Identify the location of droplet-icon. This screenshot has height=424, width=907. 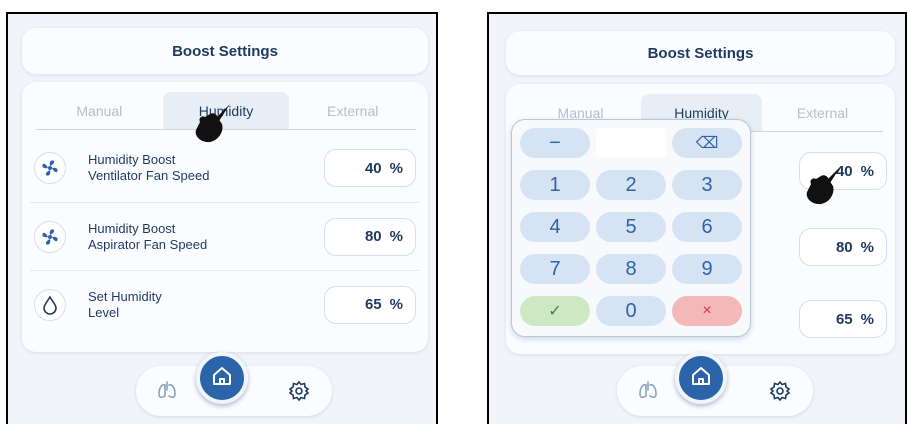
(50, 304).